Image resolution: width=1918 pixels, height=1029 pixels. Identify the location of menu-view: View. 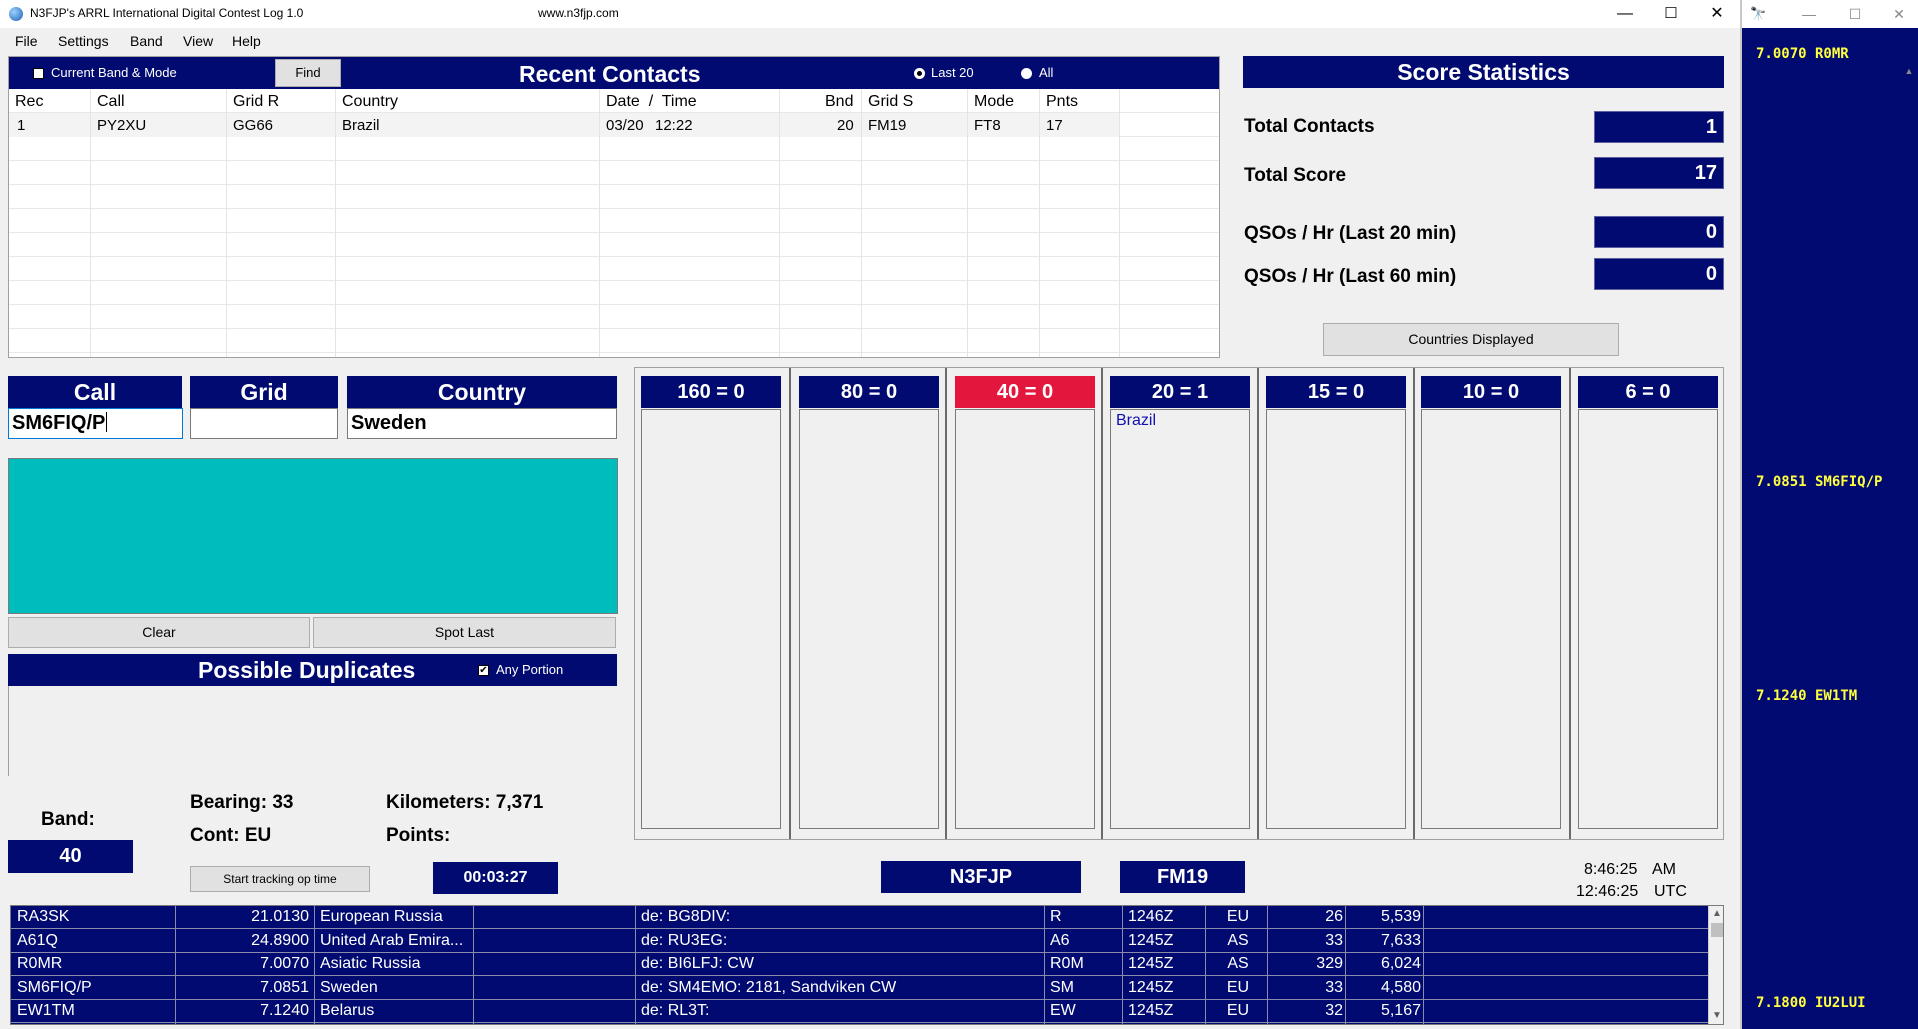
(198, 41).